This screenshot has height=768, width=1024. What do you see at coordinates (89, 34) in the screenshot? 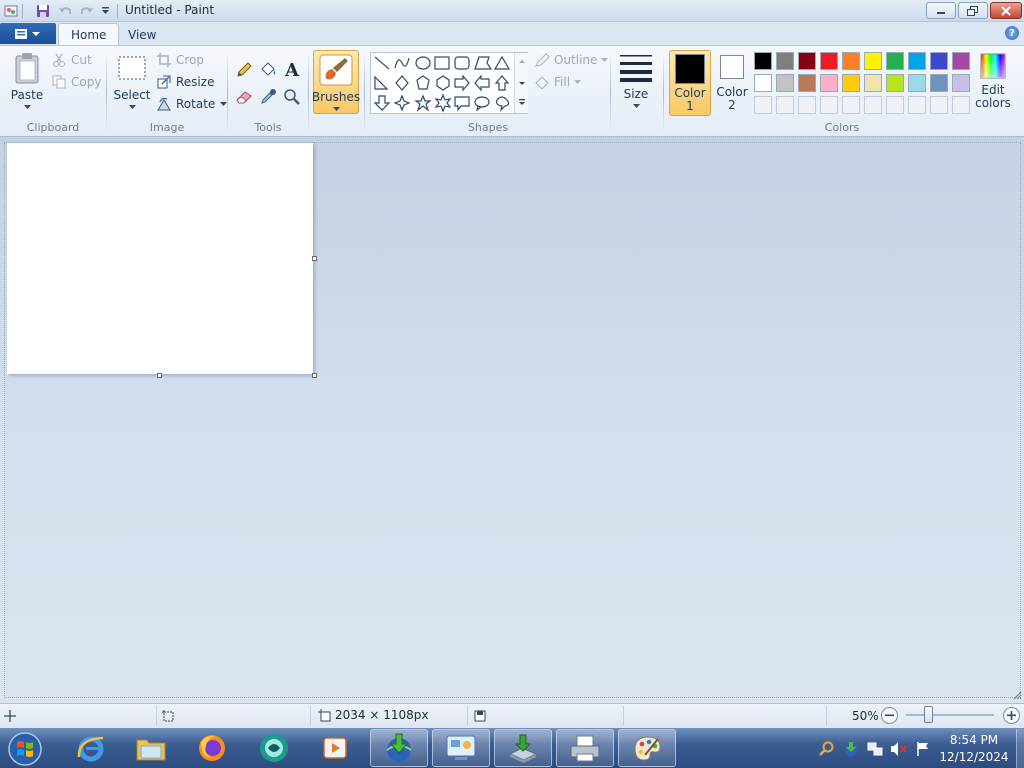
I see `tab-home: Home` at bounding box center [89, 34].